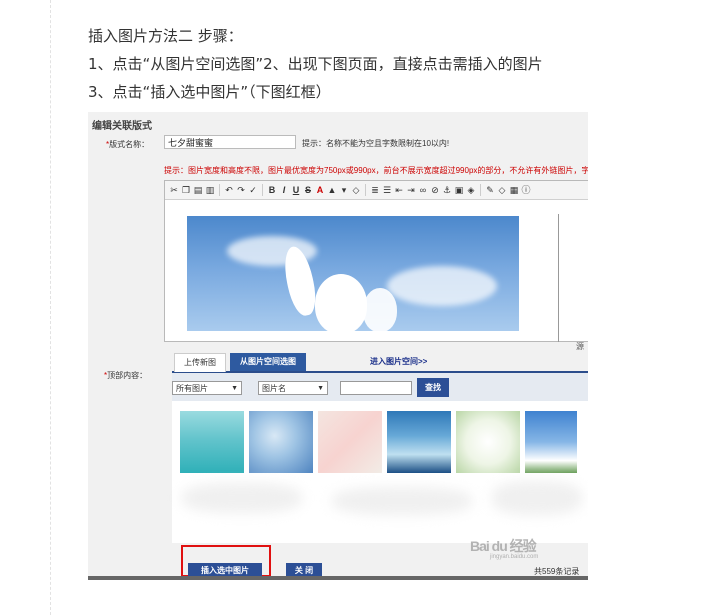 The image size is (721, 615). Describe the element at coordinates (459, 190) in the screenshot. I see `image-icon: ▣` at that location.